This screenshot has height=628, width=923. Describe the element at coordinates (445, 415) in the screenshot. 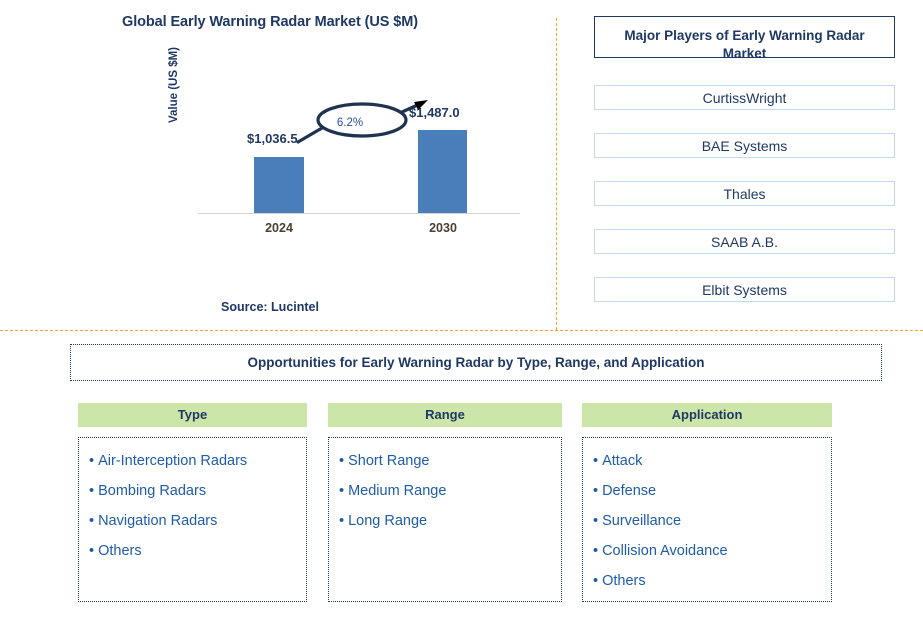

I see `category-header-range: Range` at that location.